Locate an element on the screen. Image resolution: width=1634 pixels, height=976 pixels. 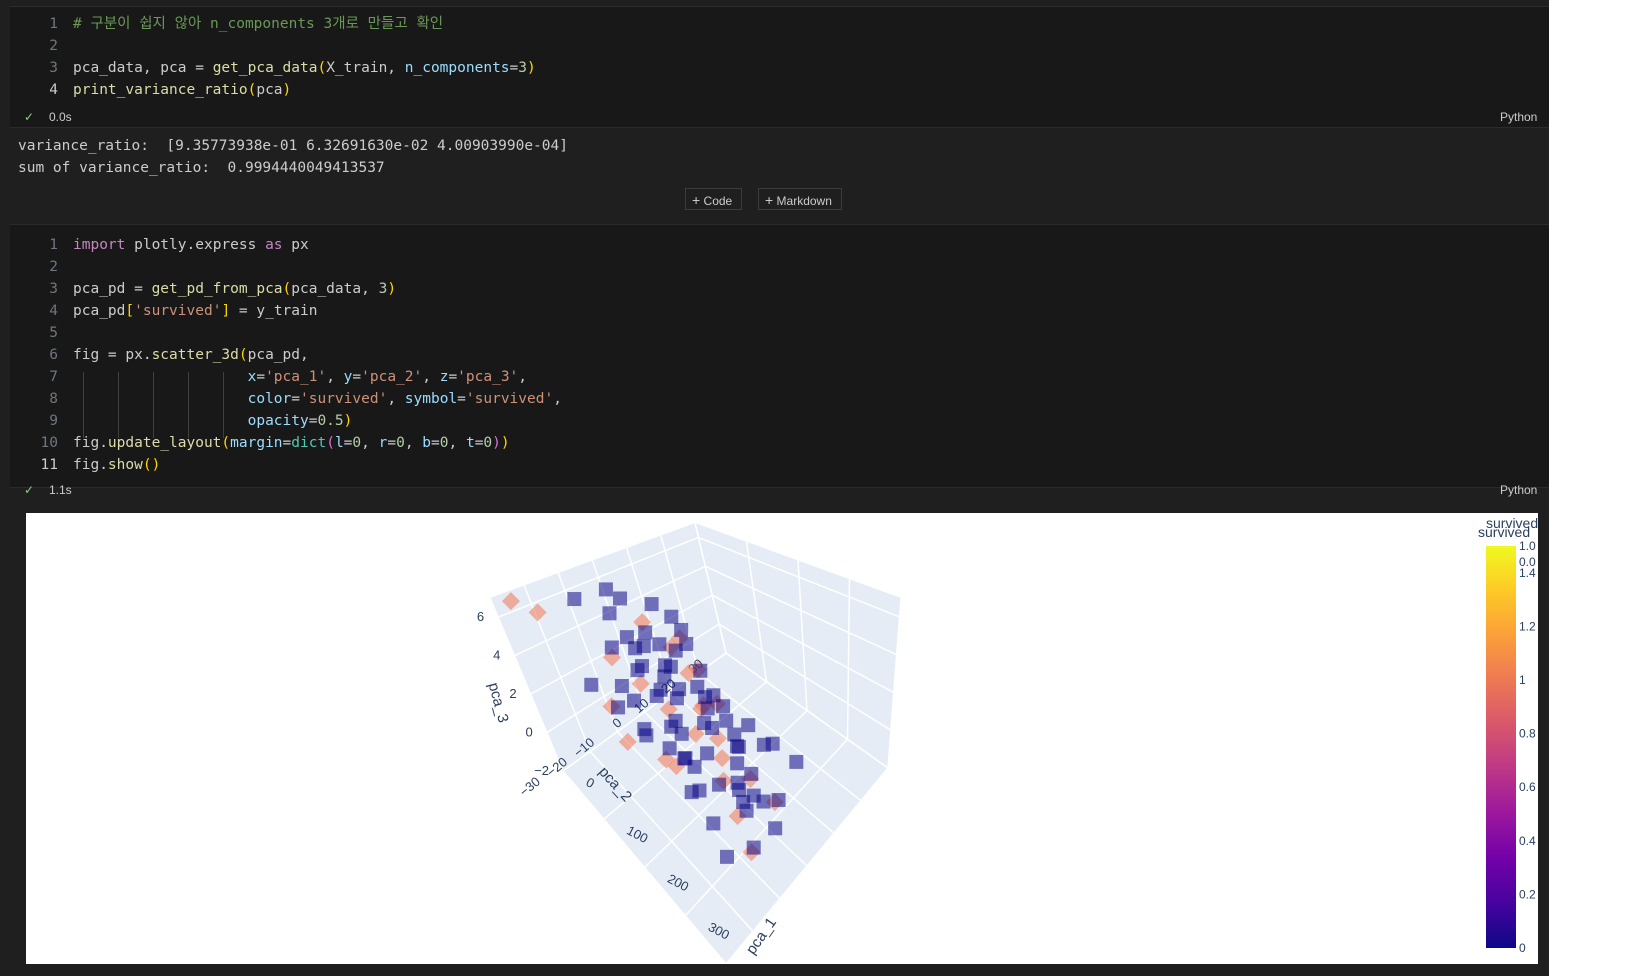
cell-1-status: ✓ 0.0s is located at coordinates (122, 117).